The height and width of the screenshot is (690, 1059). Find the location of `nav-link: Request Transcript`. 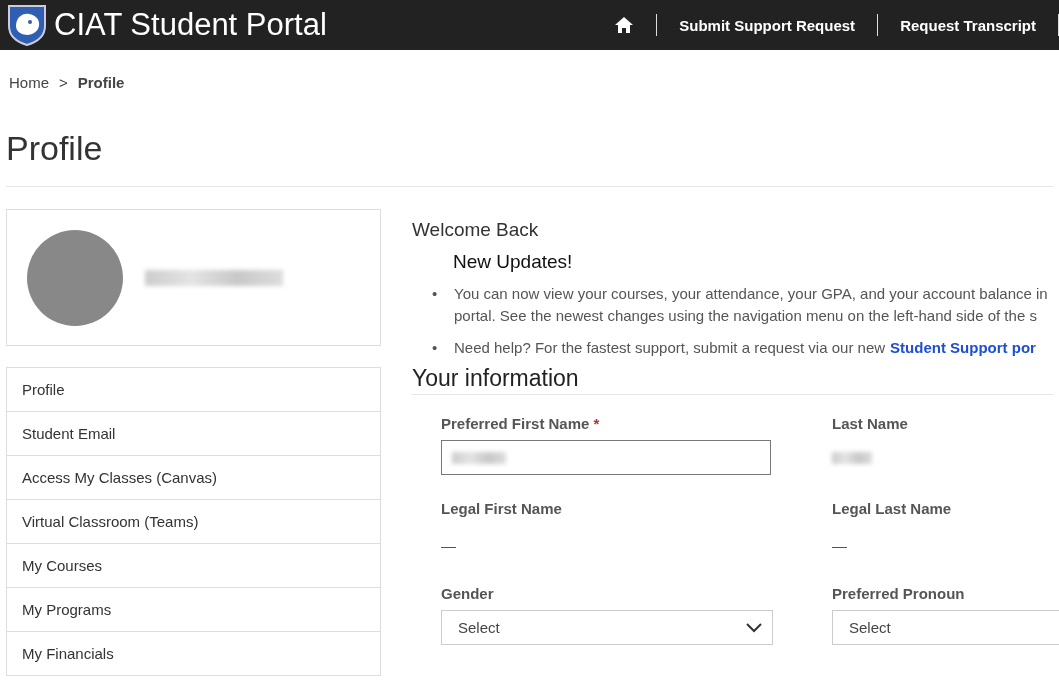

nav-link: Request Transcript is located at coordinates (968, 25).